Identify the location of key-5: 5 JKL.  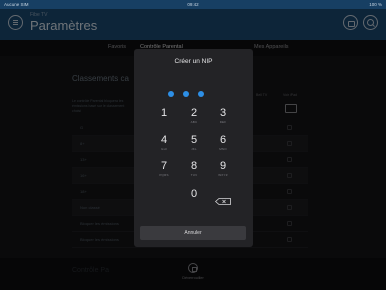
(194, 145).